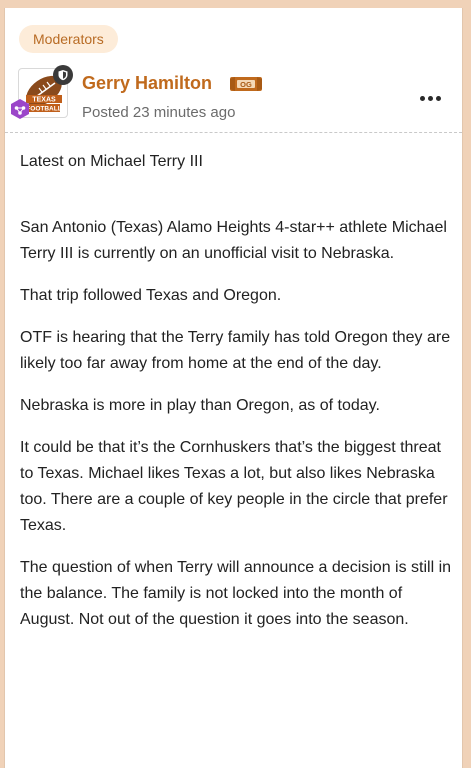 The image size is (471, 768). Describe the element at coordinates (233, 132) in the screenshot. I see `header-divider` at that location.